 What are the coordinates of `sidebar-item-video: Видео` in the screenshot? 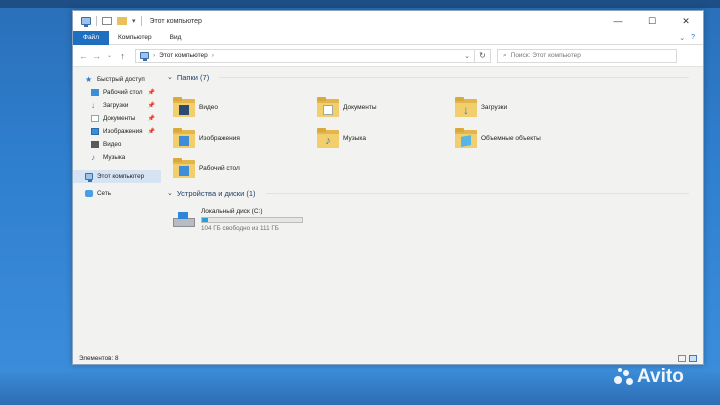 It's located at (117, 144).